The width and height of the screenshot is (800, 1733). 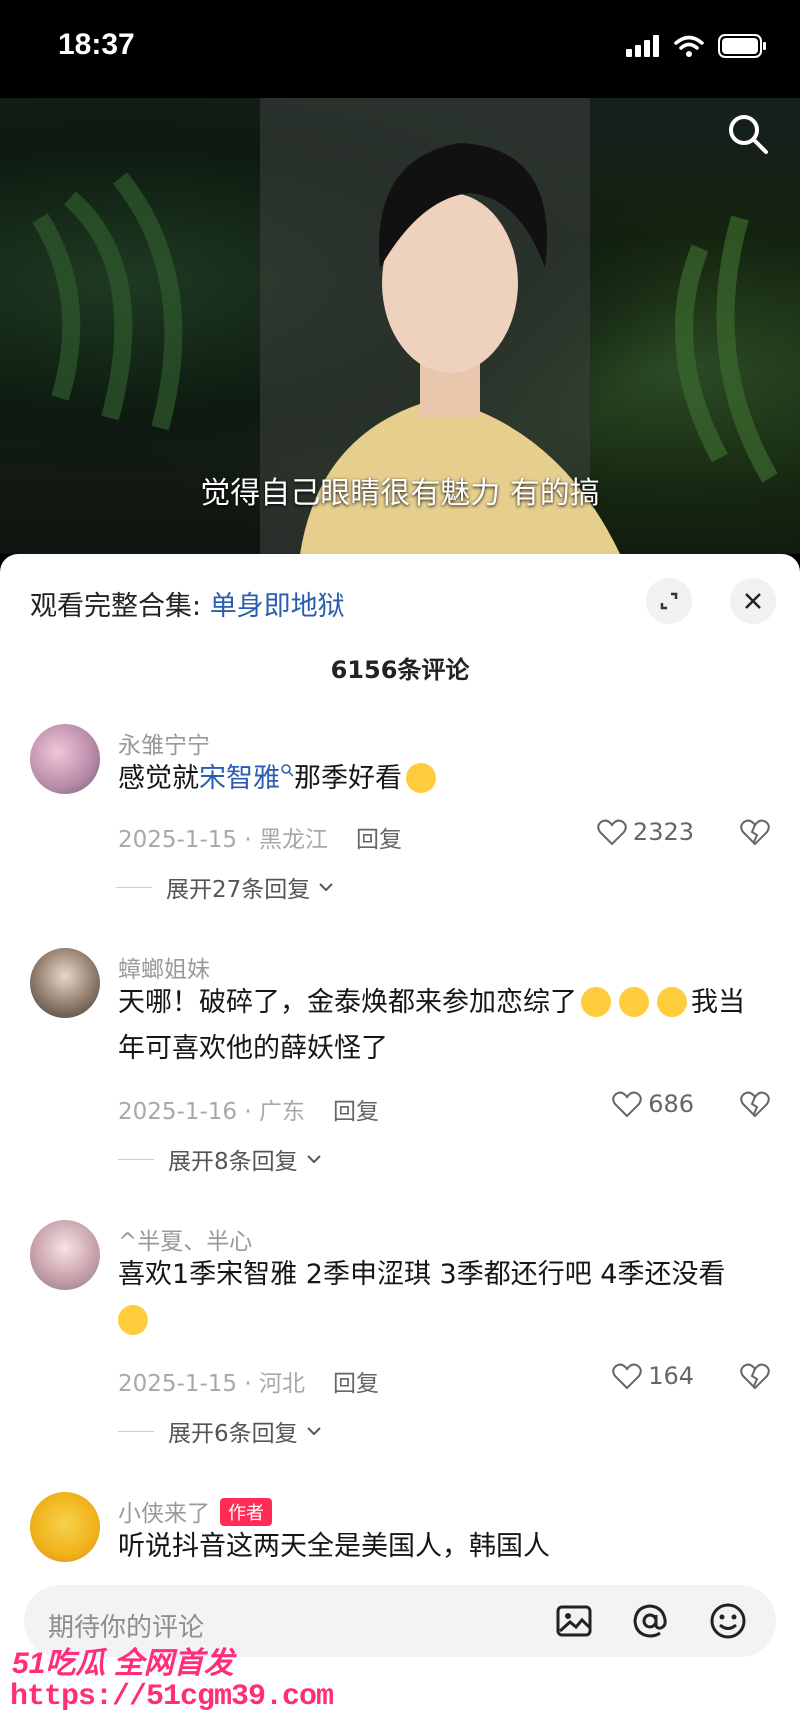 I want to click on battery-icon, so click(x=742, y=46).